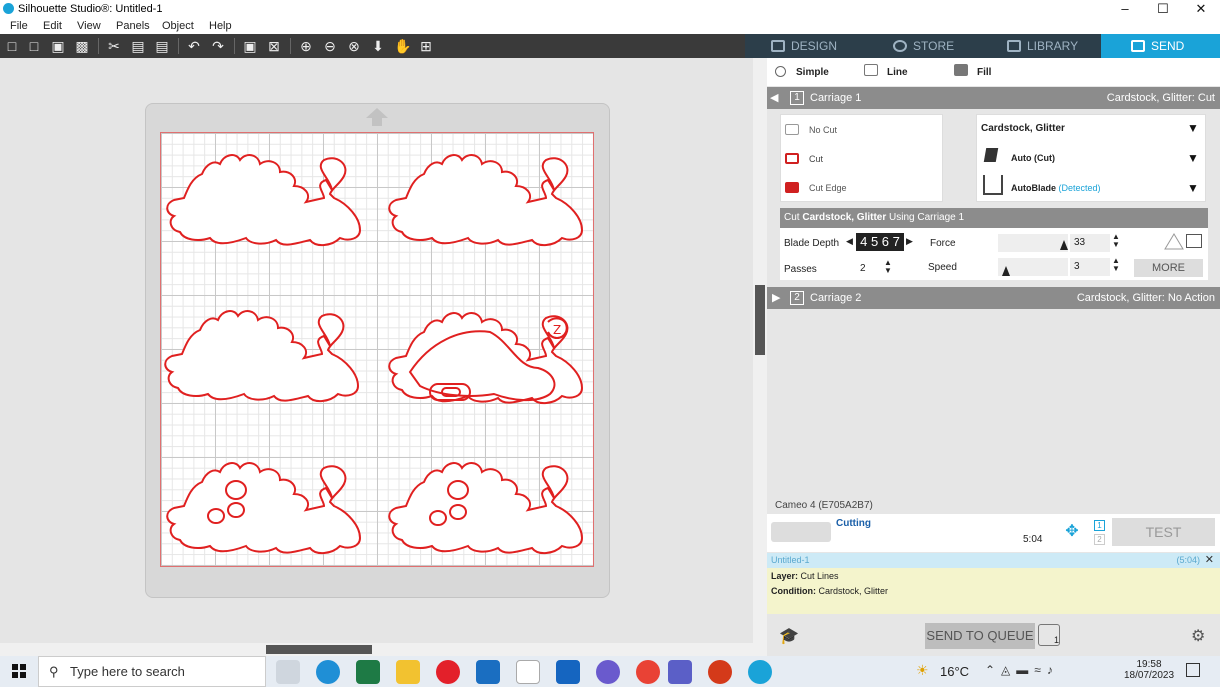 This screenshot has width=1220, height=687. I want to click on carriage-1-number: 1, so click(797, 98).